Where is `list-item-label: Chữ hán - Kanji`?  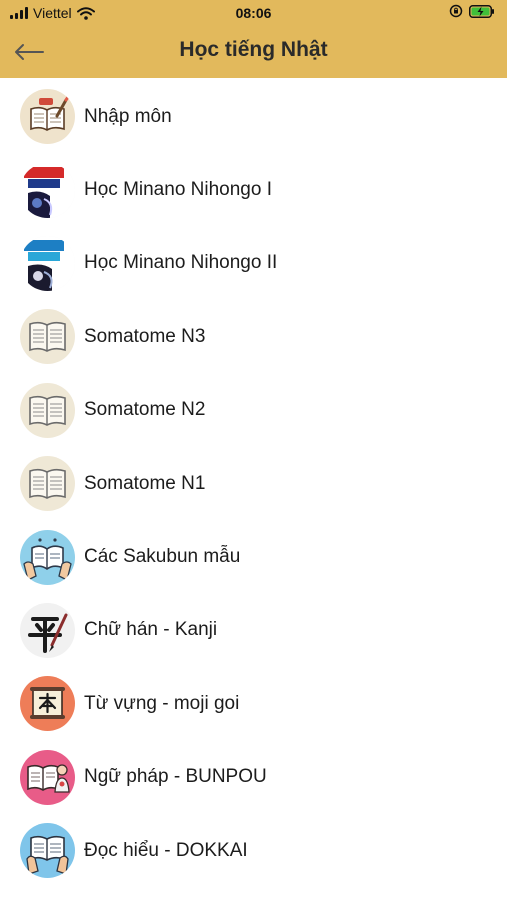
list-item-label: Chữ hán - Kanji is located at coordinates (151, 630).